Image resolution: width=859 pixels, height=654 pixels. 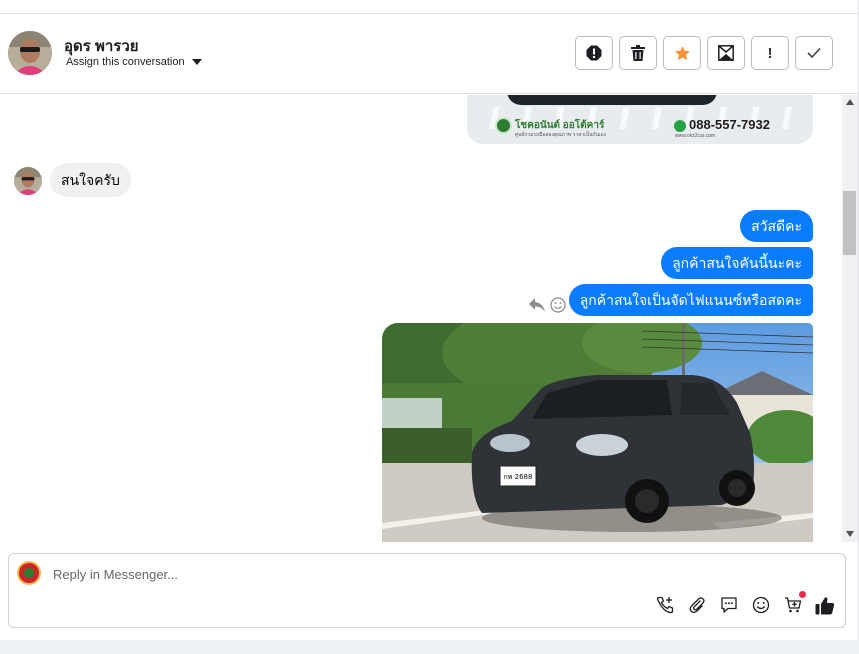 What do you see at coordinates (680, 126) in the screenshot?
I see `whatsapp-icon` at bounding box center [680, 126].